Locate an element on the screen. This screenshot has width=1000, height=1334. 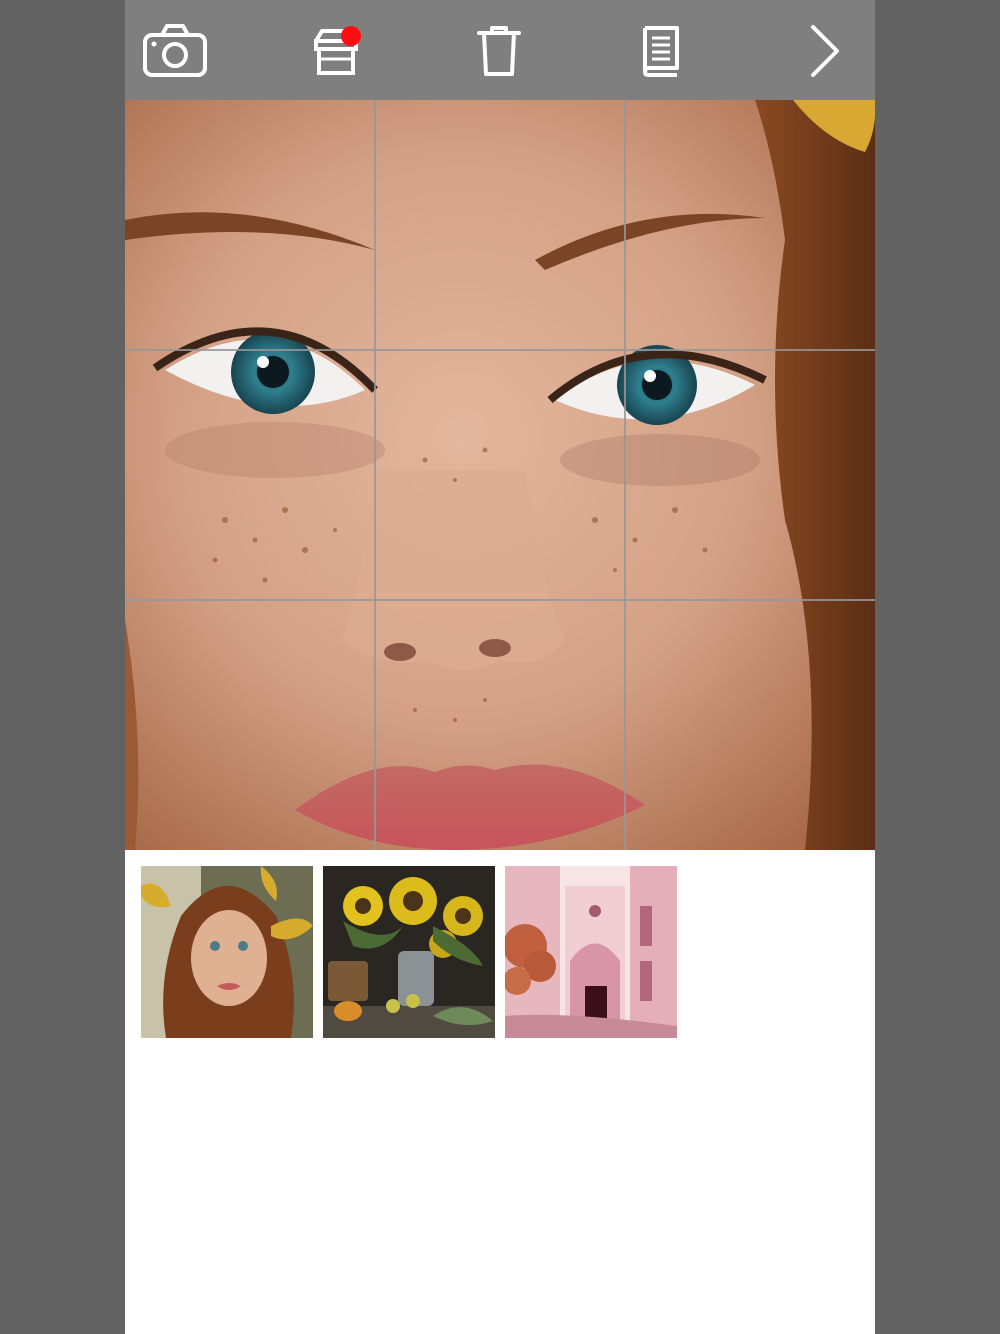
girl-portrait-image is located at coordinates (227, 952).